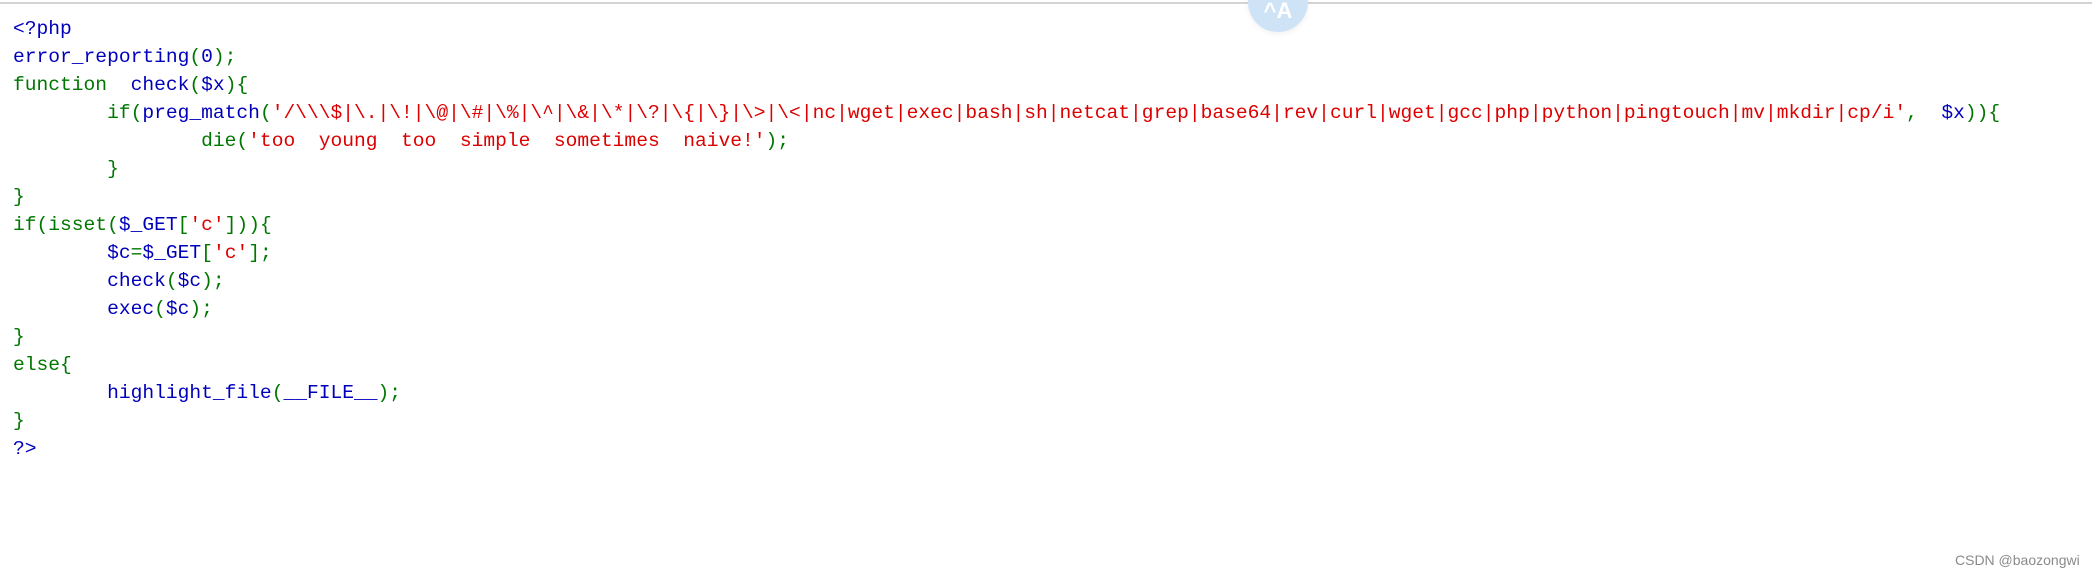 Image resolution: width=2092 pixels, height=578 pixels. Describe the element at coordinates (236, 85) in the screenshot. I see `code-token: ){` at that location.